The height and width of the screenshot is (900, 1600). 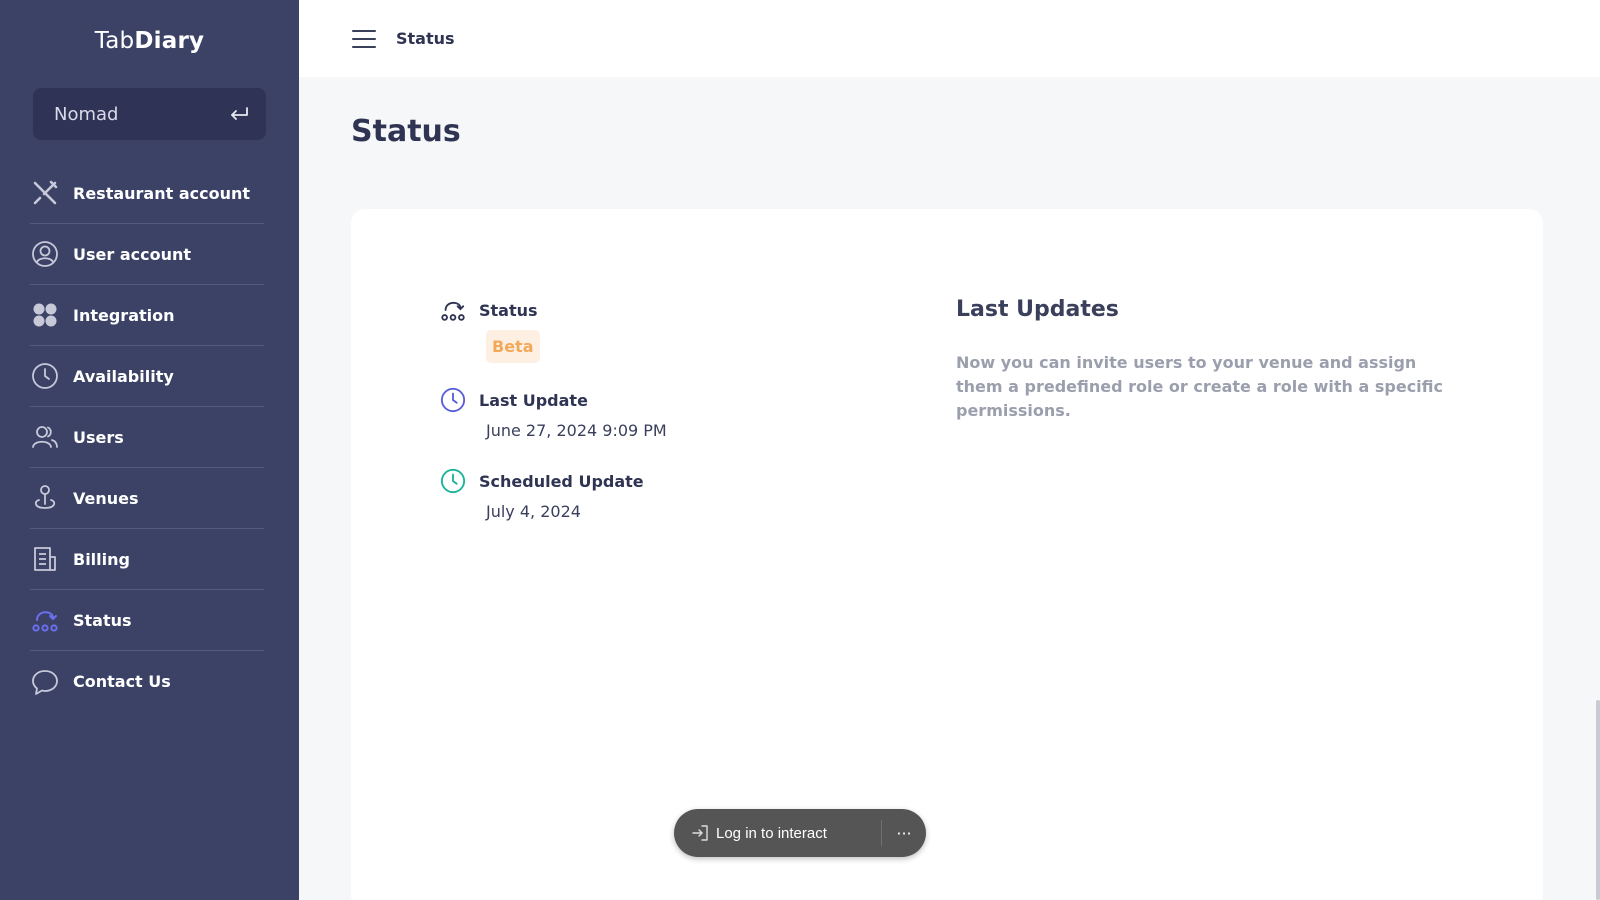 I want to click on sign-in-icon, so click(x=700, y=833).